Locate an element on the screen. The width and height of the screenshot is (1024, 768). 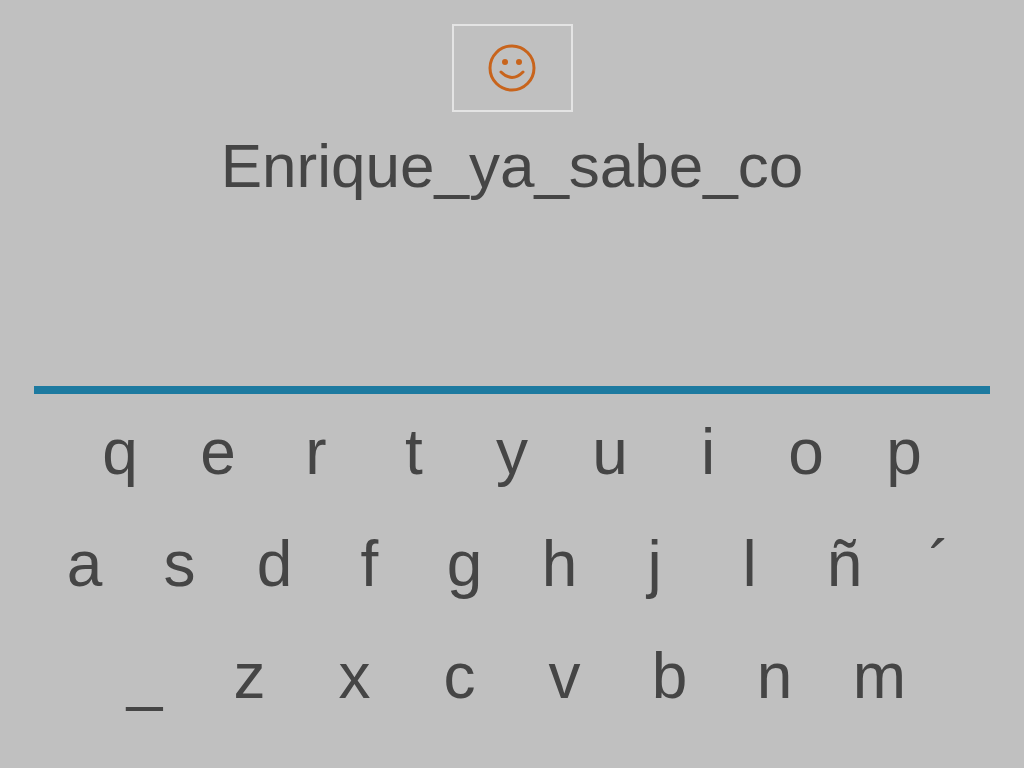
letter-key: n is located at coordinates (774, 676).